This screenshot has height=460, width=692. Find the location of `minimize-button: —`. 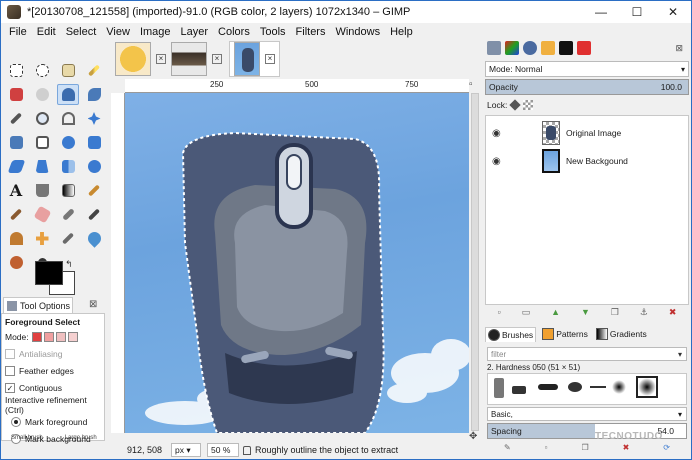

minimize-button: — is located at coordinates (601, 12).